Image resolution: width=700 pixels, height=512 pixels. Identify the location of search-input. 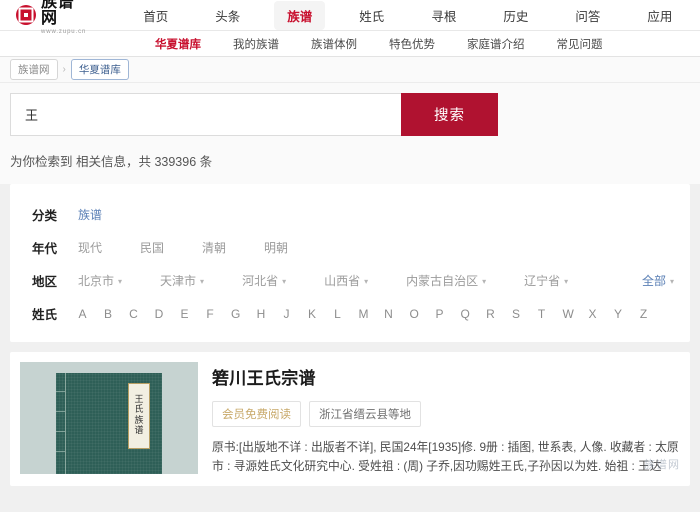
(205, 114).